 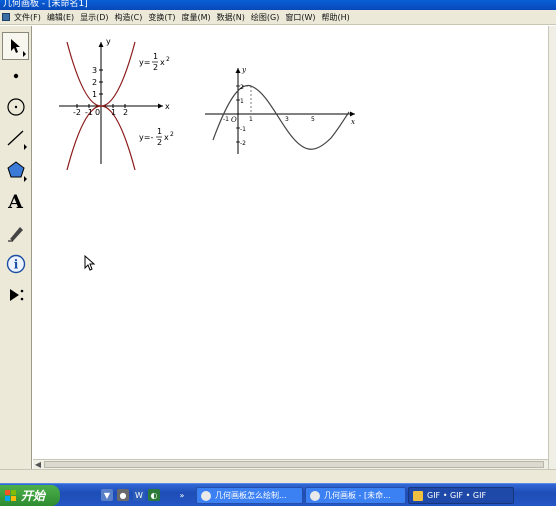 I want to click on polygon-icon, so click(x=15, y=169).